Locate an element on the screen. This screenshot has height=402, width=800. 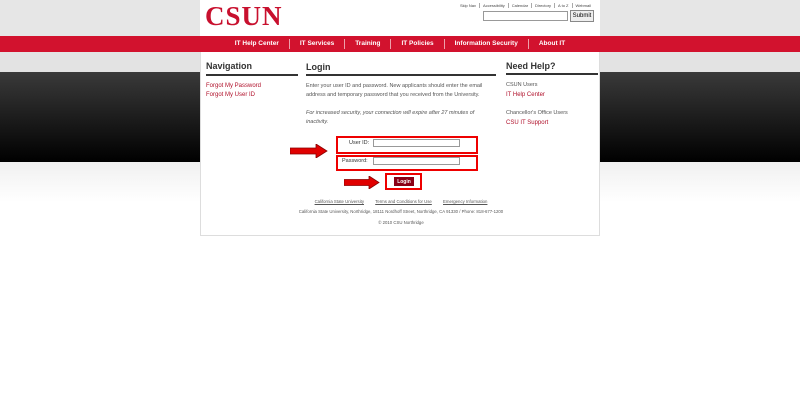
utility-link-skip-nav: Skip Nav is located at coordinates (468, 5).